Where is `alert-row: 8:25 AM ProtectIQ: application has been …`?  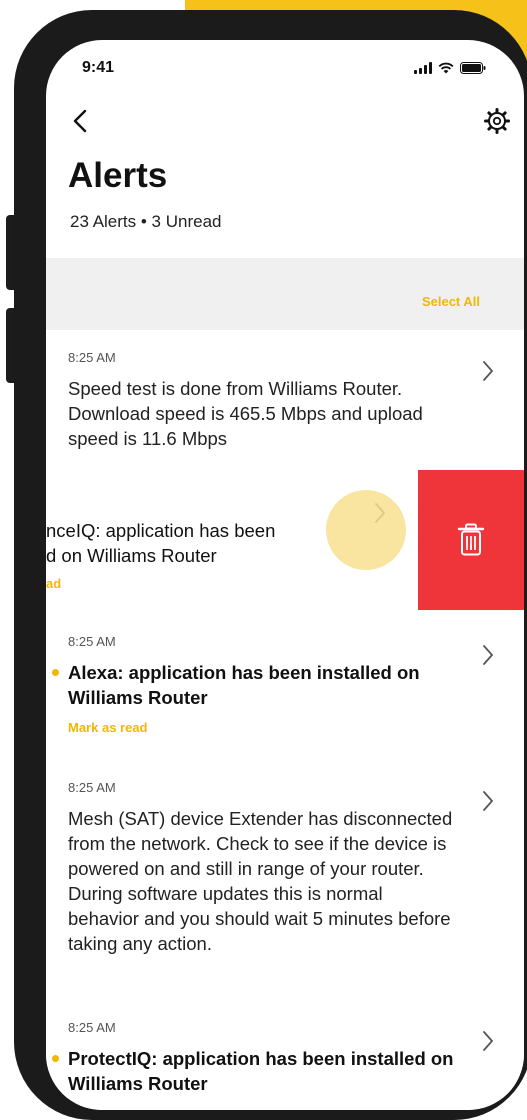 alert-row: 8:25 AM ProtectIQ: application has been … is located at coordinates (285, 1053).